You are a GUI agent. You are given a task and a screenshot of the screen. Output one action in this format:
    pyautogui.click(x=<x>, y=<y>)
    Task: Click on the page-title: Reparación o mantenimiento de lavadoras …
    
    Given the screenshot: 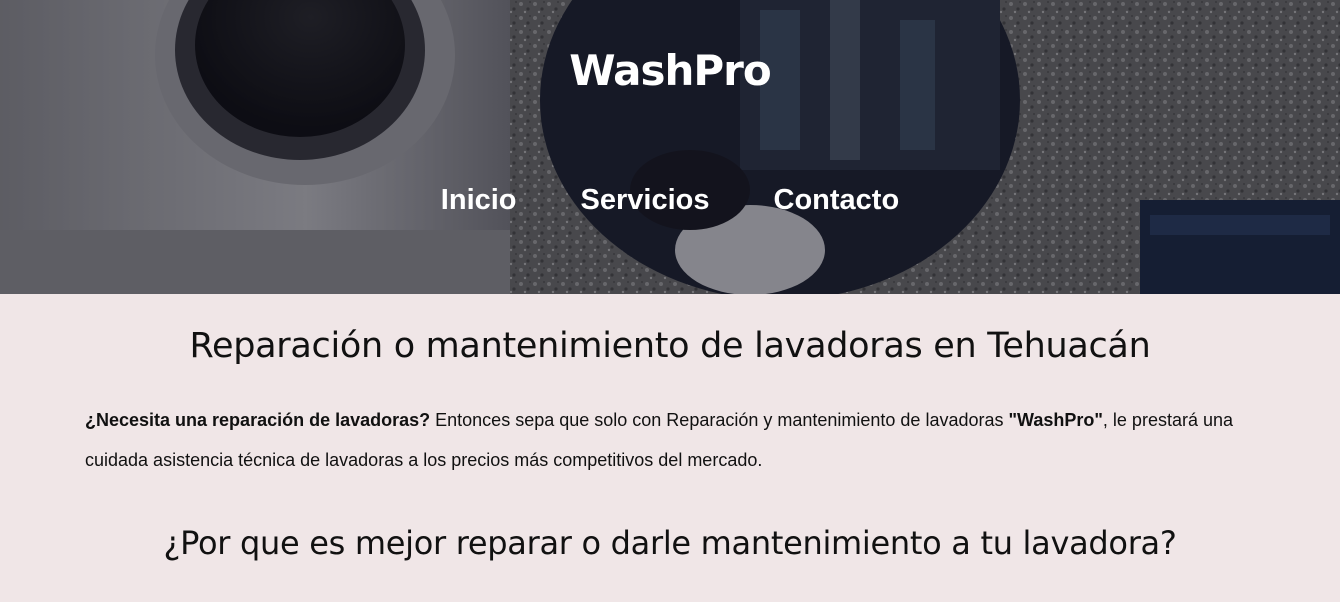 What is the action you would take?
    pyautogui.click(x=670, y=346)
    